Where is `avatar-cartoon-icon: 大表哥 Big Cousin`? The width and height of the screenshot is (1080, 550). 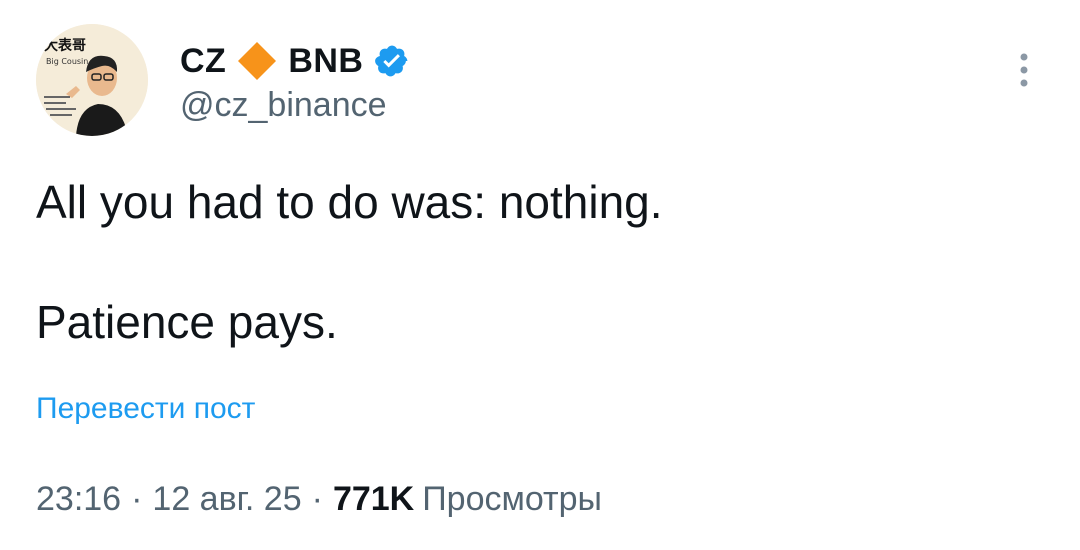
avatar-cartoon-icon: 大表哥 Big Cousin is located at coordinates (92, 80).